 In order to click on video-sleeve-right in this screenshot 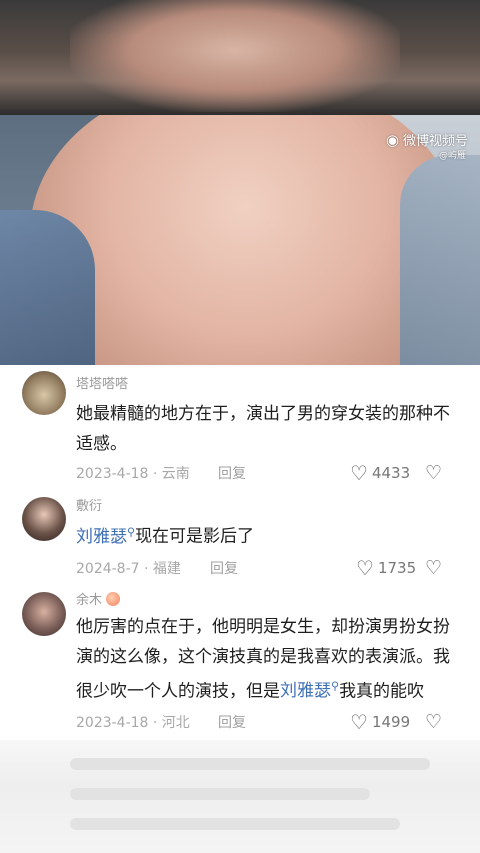, I will do `click(440, 260)`.